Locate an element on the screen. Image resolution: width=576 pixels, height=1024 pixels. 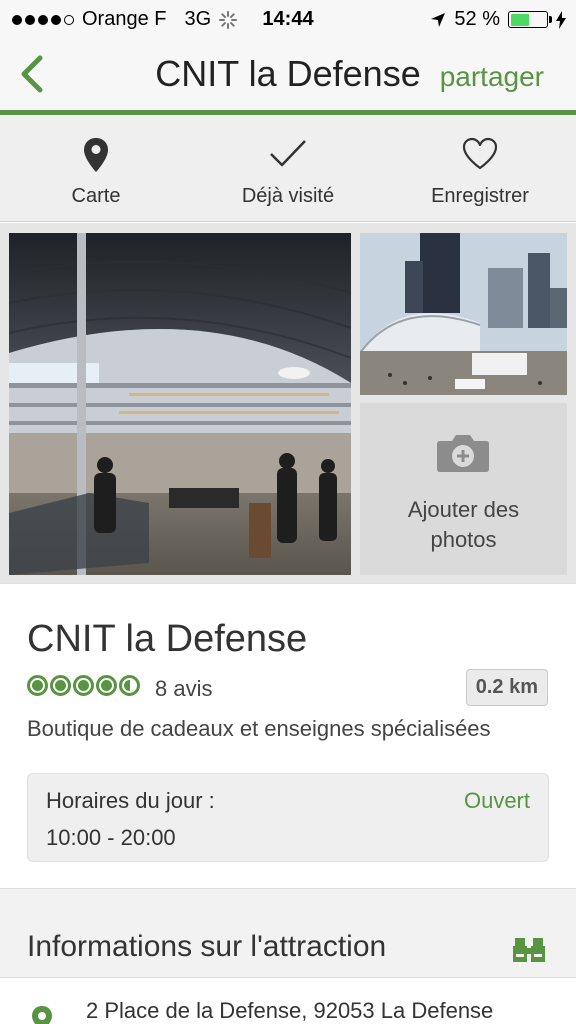
photo-exterior-image is located at coordinates (463, 314).